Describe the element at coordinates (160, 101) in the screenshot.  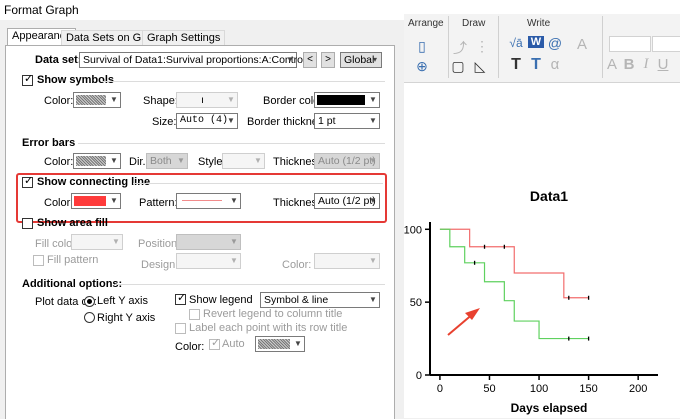
I see `shape-label: Shape:` at that location.